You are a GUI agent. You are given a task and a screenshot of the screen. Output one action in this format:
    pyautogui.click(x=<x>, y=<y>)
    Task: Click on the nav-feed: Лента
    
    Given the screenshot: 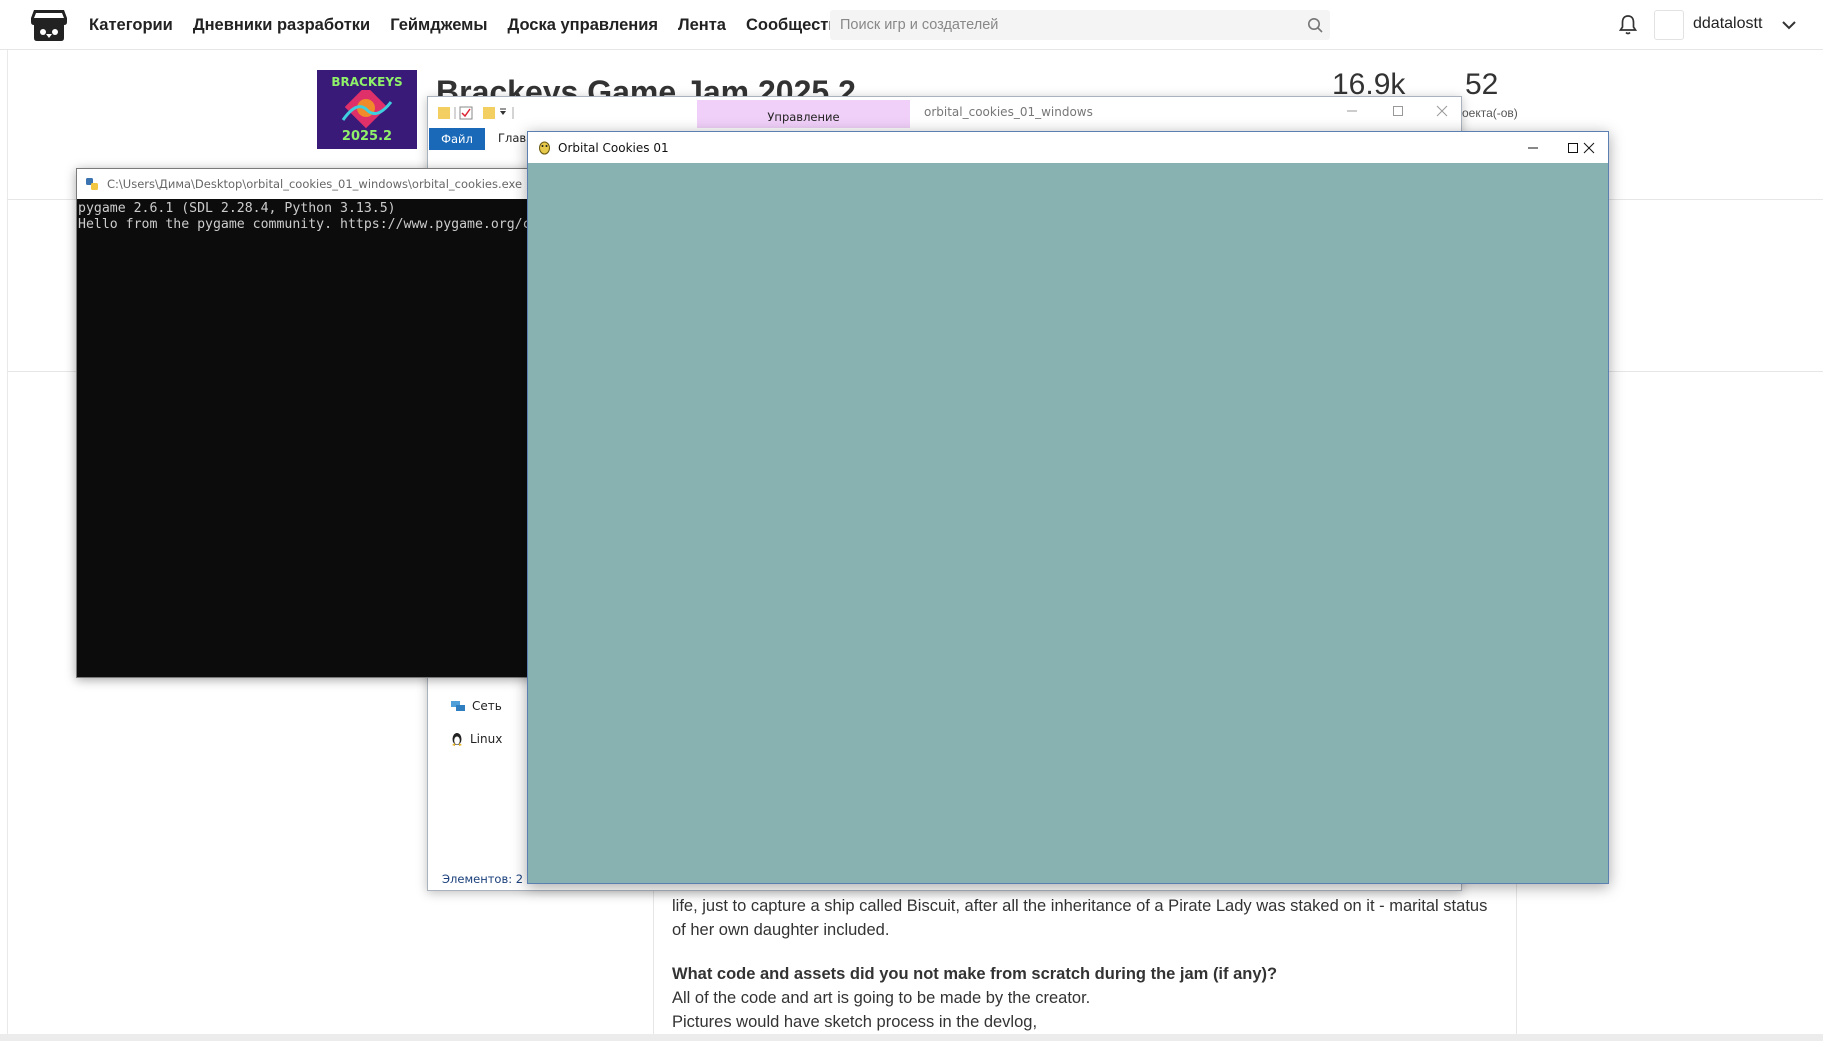 What is the action you would take?
    pyautogui.click(x=702, y=25)
    